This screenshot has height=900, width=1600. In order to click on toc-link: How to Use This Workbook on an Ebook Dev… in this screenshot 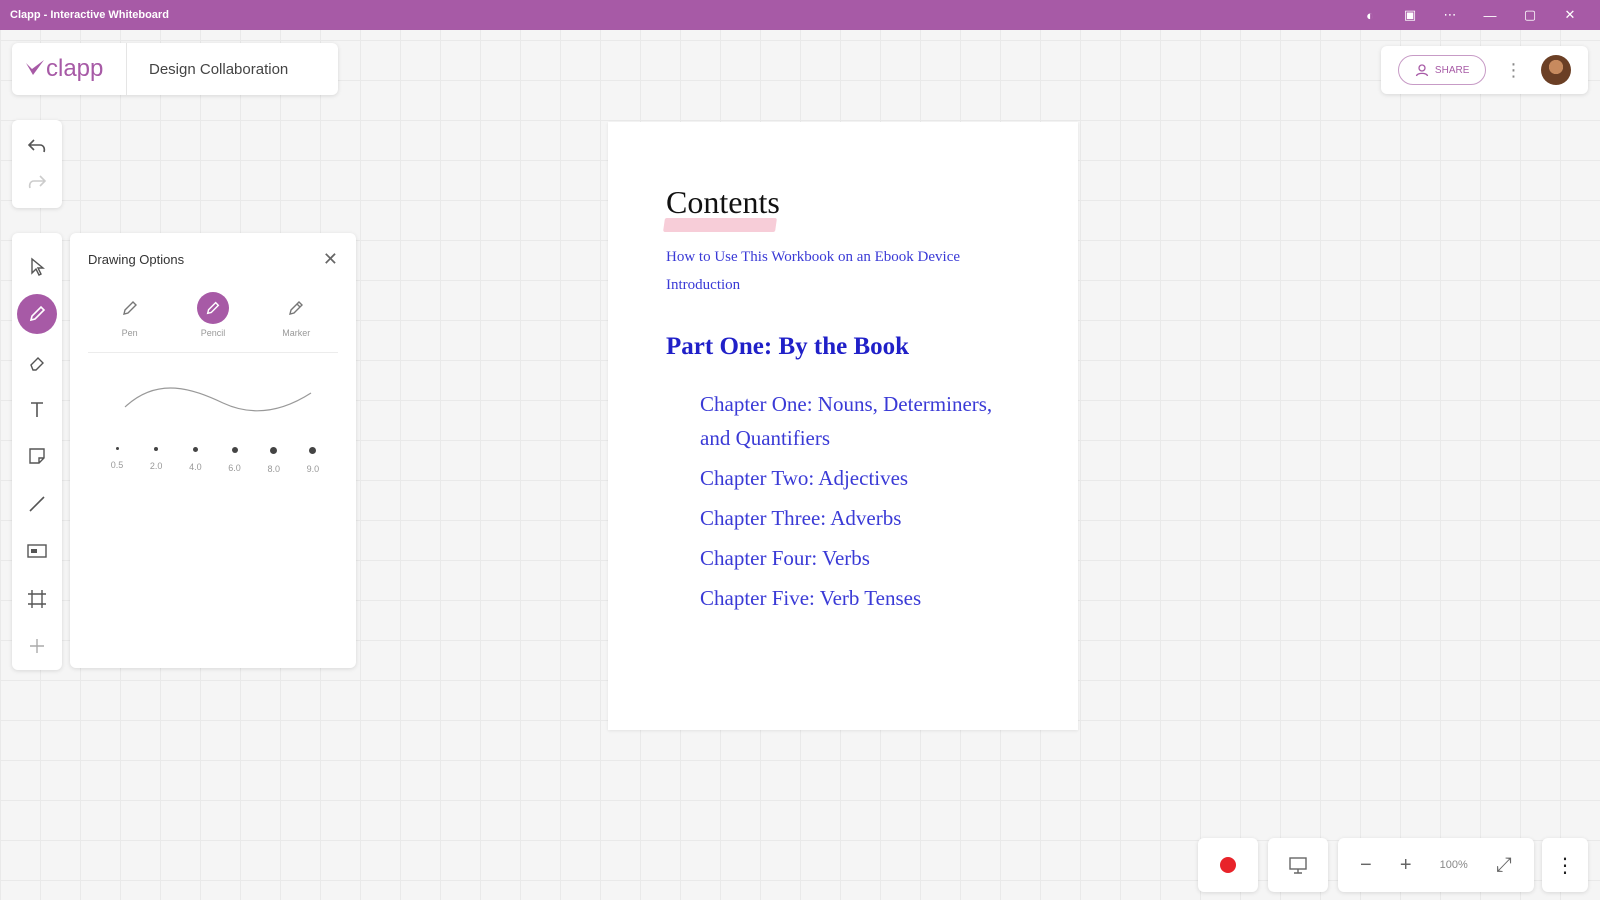, I will do `click(843, 257)`.